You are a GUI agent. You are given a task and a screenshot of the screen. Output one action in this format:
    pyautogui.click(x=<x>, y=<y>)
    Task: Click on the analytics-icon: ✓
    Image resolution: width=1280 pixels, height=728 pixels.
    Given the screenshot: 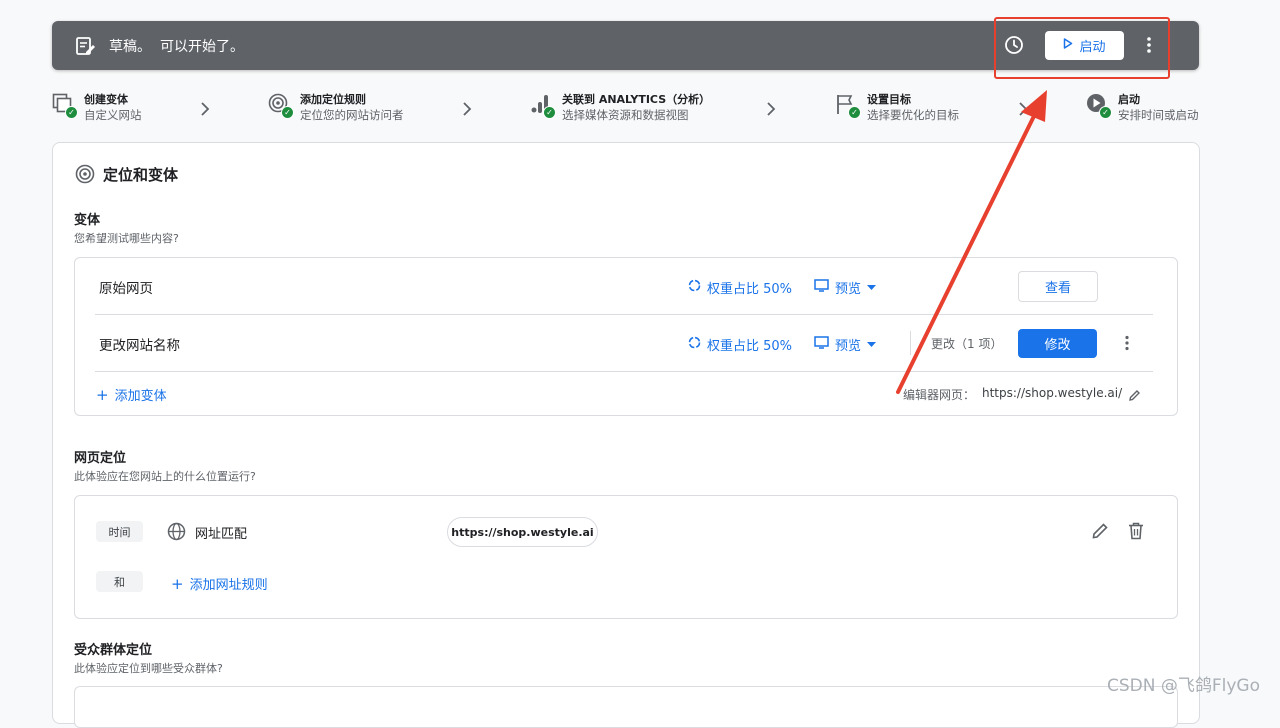 What is the action you would take?
    pyautogui.click(x=543, y=106)
    